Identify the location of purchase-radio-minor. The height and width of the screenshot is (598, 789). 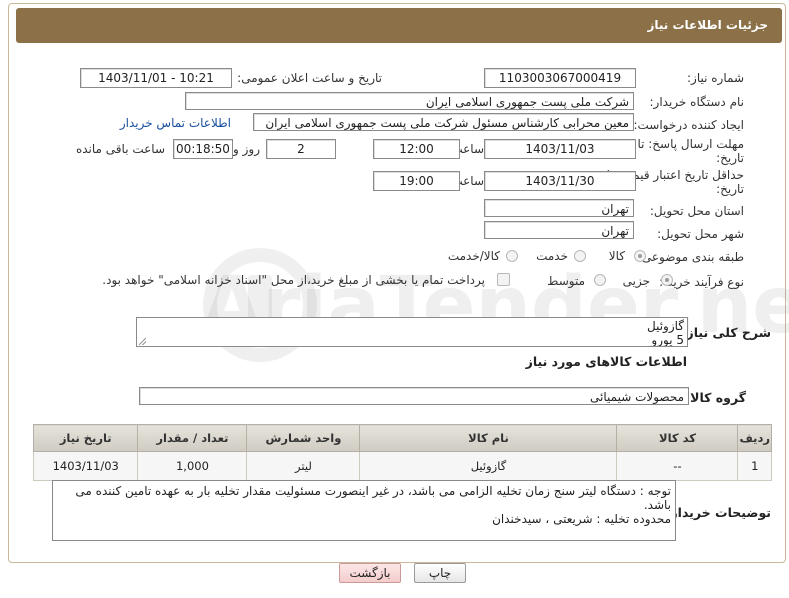
(667, 280).